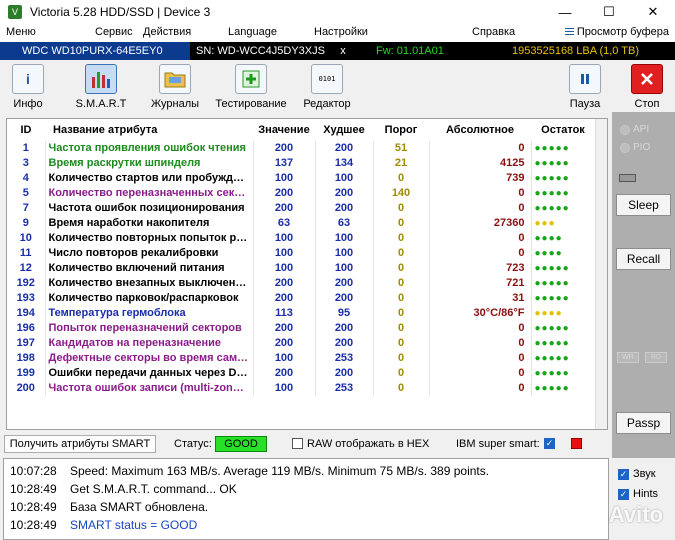 The height and width of the screenshot is (540, 675). I want to click on menu-item-actions: Действия, so click(167, 32).